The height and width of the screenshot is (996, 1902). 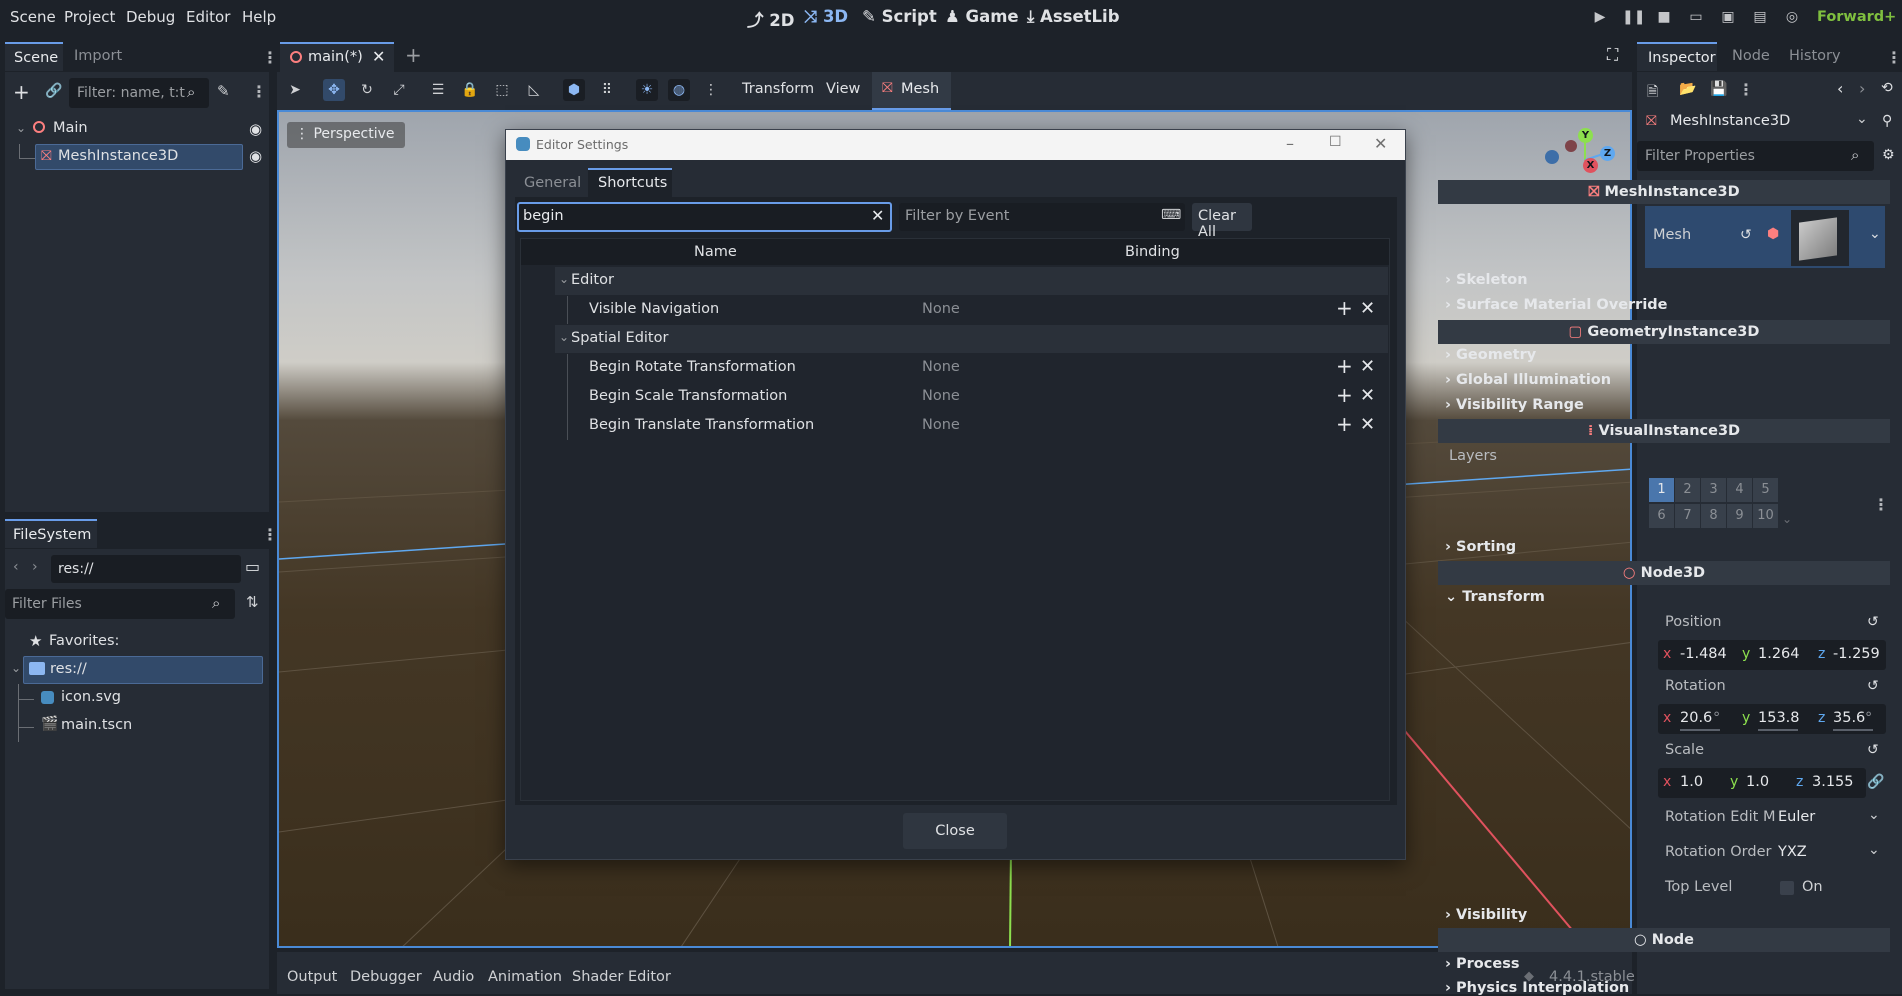 I want to click on position-field: x -1.484 y 1.264 z -1.259, so click(x=1772, y=655).